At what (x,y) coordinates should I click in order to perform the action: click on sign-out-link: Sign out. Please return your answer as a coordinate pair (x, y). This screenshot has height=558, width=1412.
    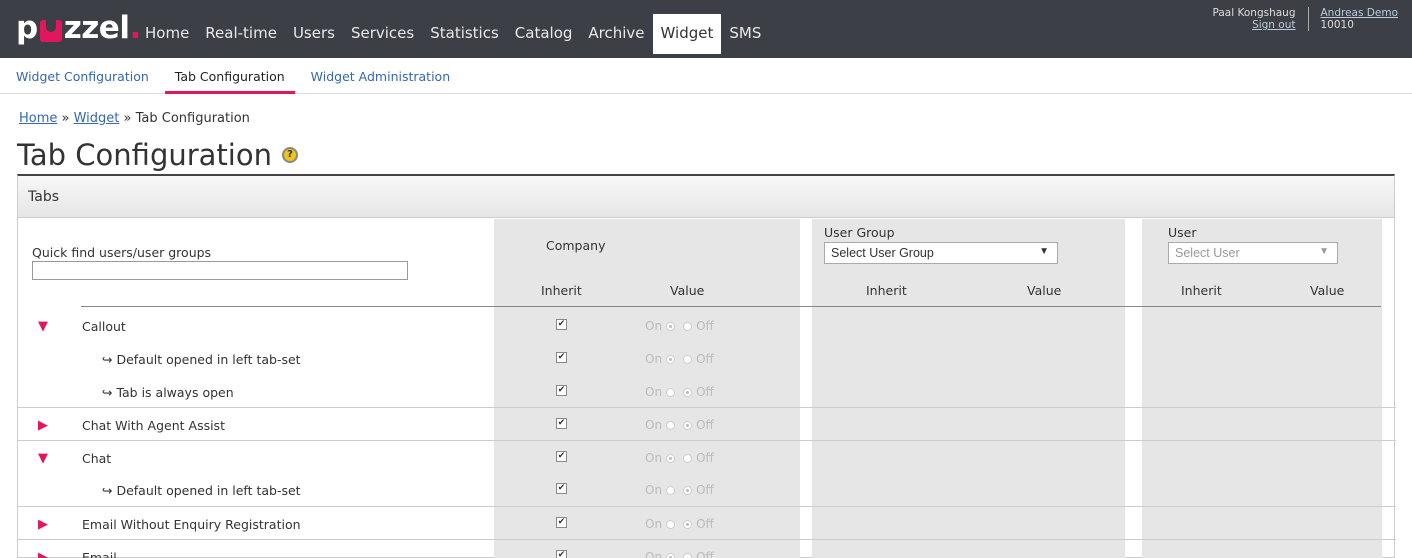
    Looking at the image, I should click on (1254, 25).